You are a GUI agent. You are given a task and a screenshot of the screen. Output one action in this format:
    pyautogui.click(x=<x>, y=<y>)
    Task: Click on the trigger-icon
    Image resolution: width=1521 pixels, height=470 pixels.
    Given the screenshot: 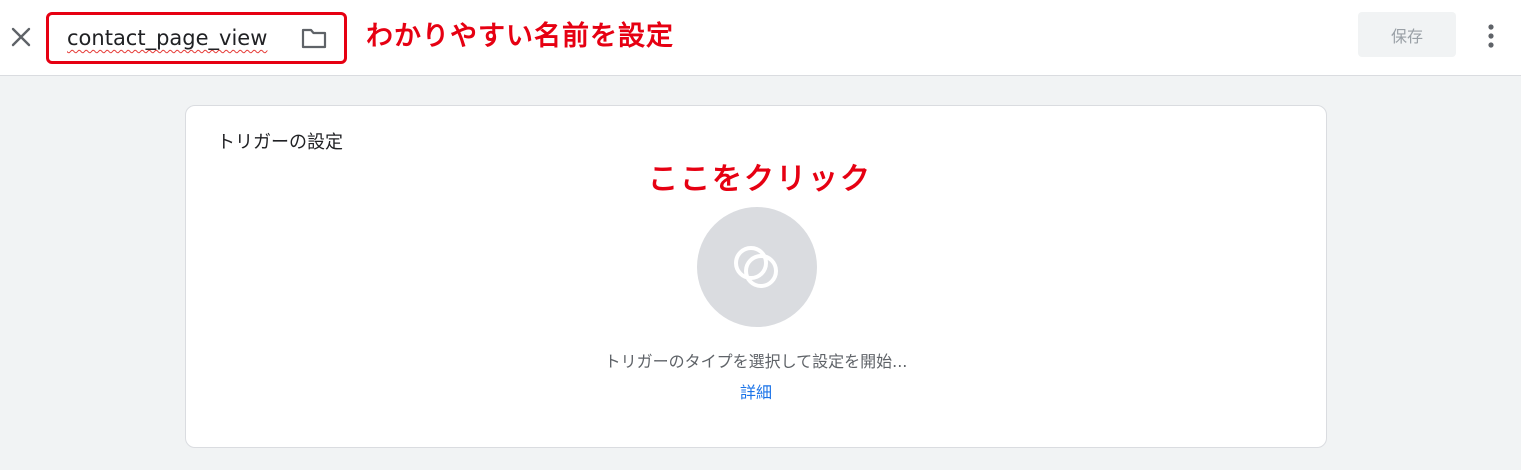 What is the action you would take?
    pyautogui.click(x=756, y=267)
    